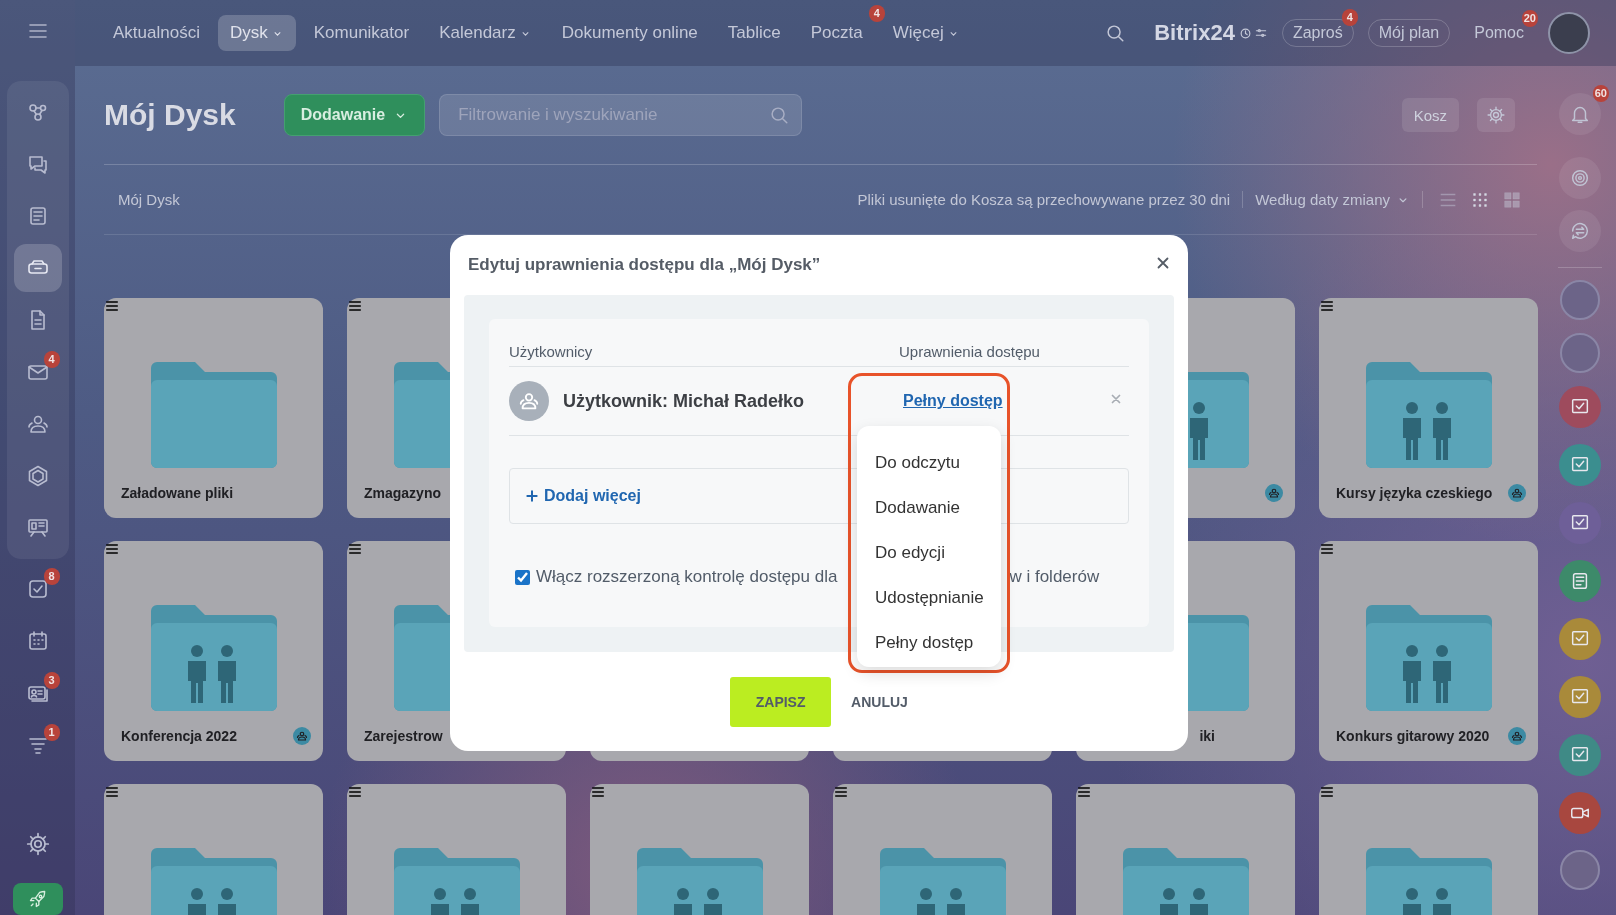 The image size is (1616, 915). I want to click on column-header: Uprawnienia dostępu, so click(970, 351).